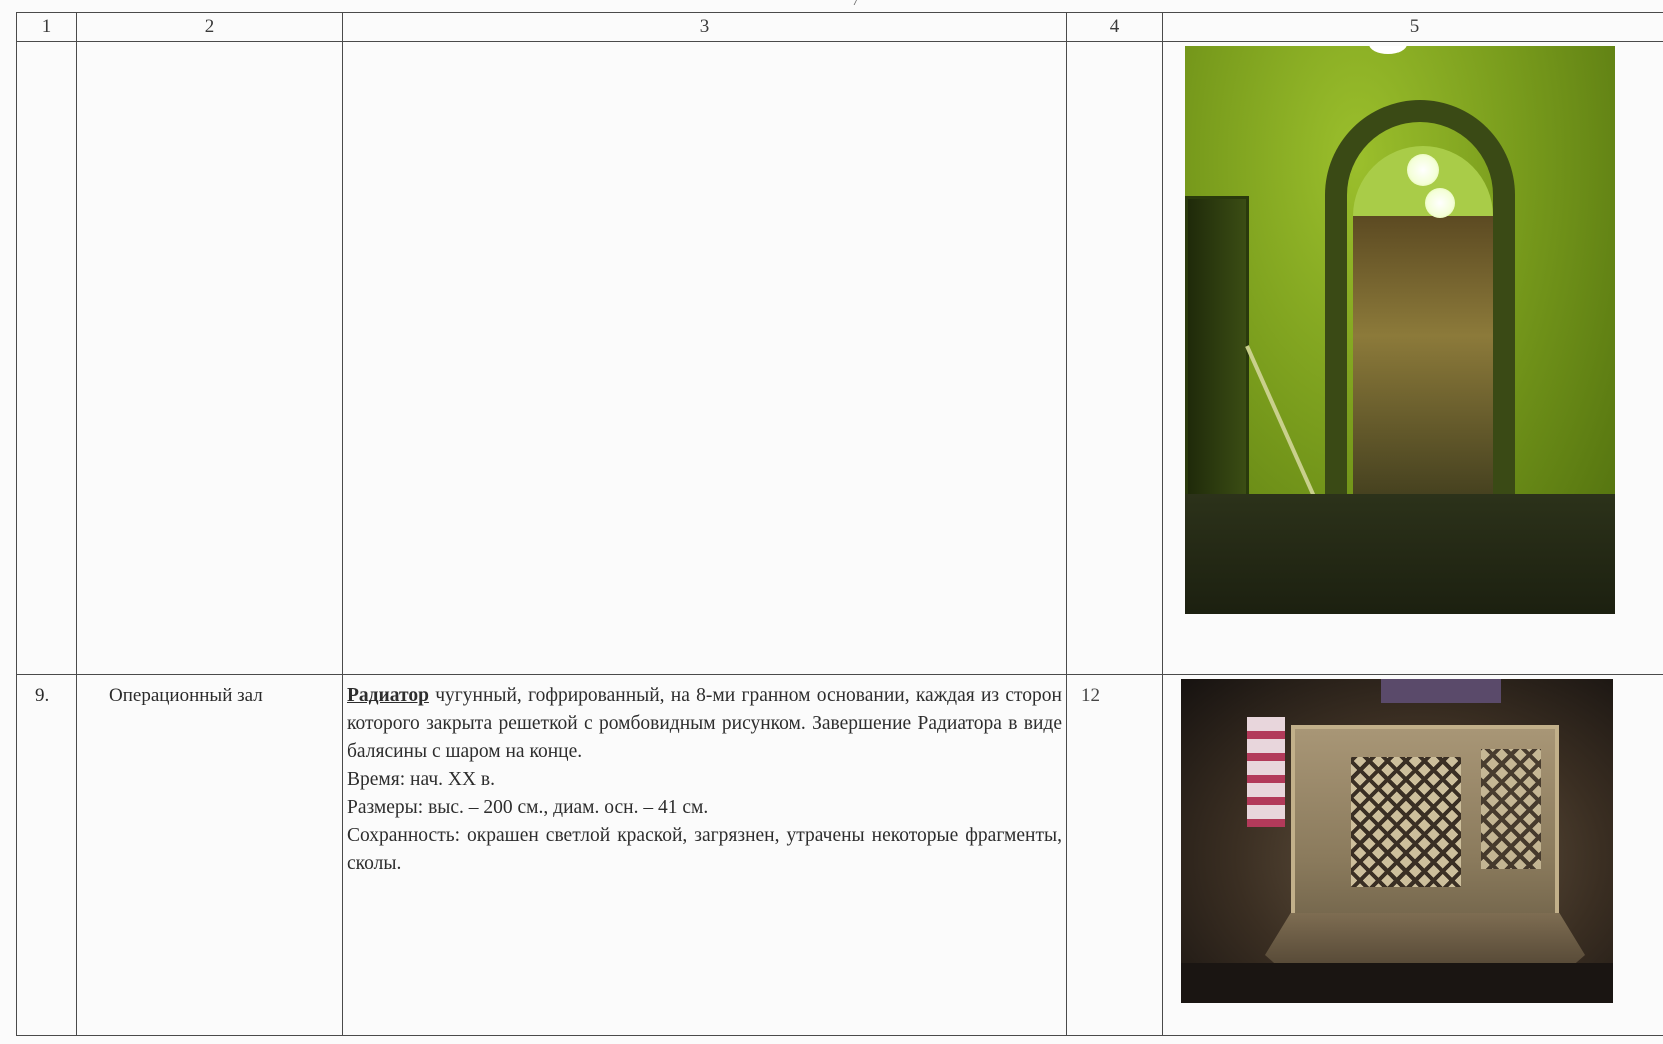 The width and height of the screenshot is (1663, 1044). Describe the element at coordinates (421, 779) in the screenshot. I see `time-line: Время: нач. XX в.` at that location.